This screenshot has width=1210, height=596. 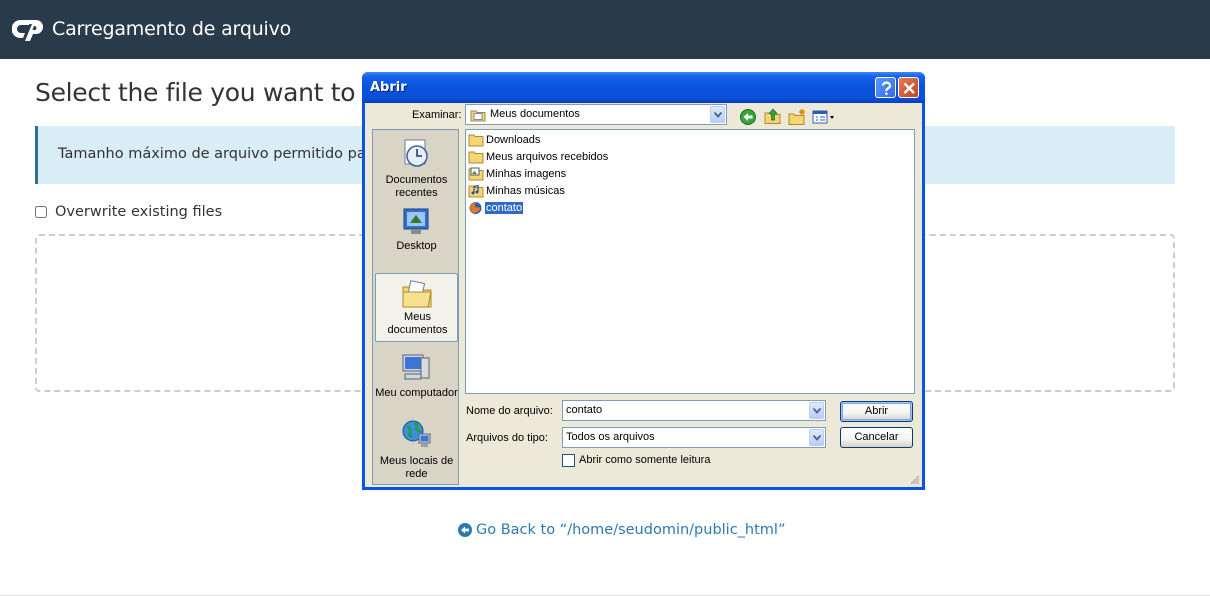 I want to click on help-button, so click(x=885, y=87).